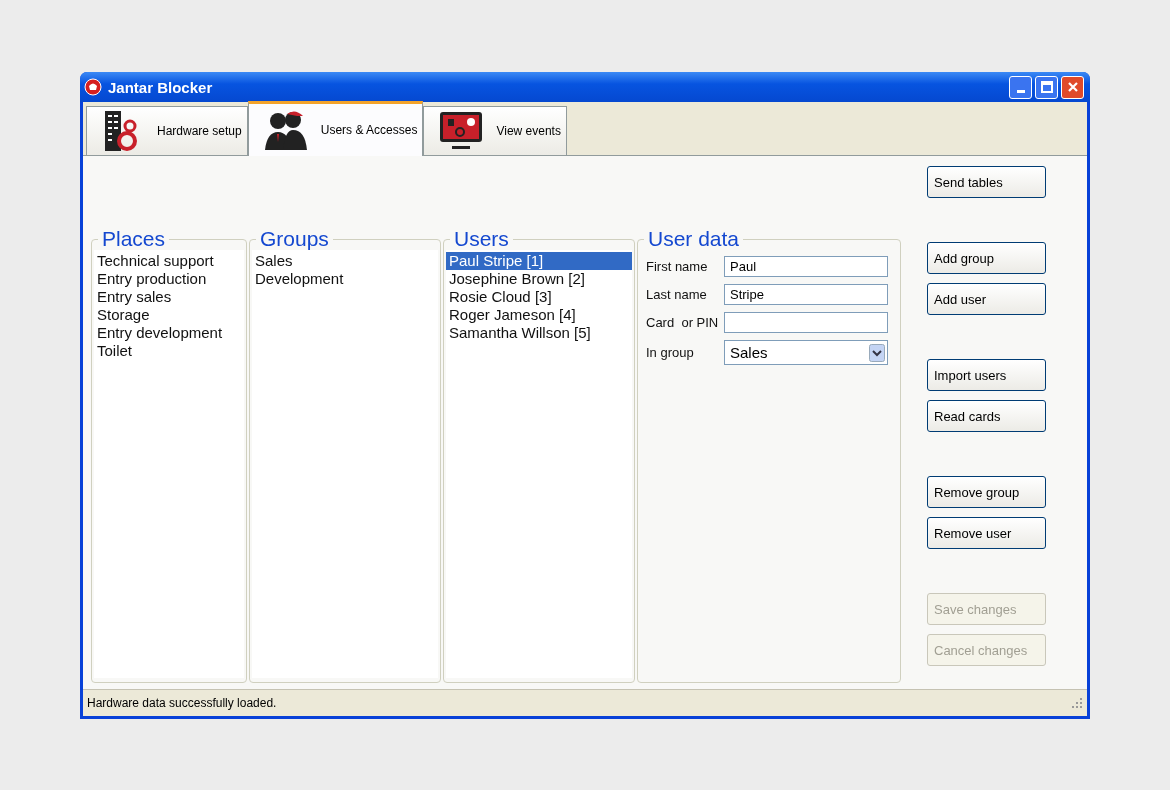 This screenshot has width=1170, height=790. What do you see at coordinates (345, 279) in the screenshot?
I see `list-item: Development` at bounding box center [345, 279].